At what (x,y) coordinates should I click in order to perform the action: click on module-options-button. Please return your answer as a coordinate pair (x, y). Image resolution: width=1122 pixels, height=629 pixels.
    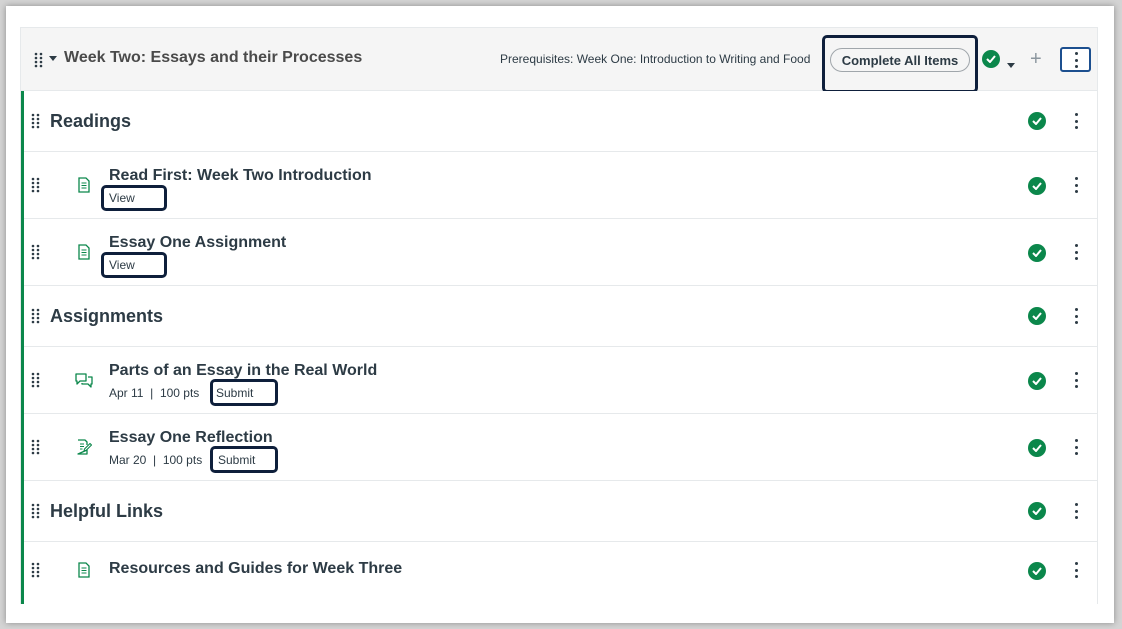
    Looking at the image, I should click on (1075, 59).